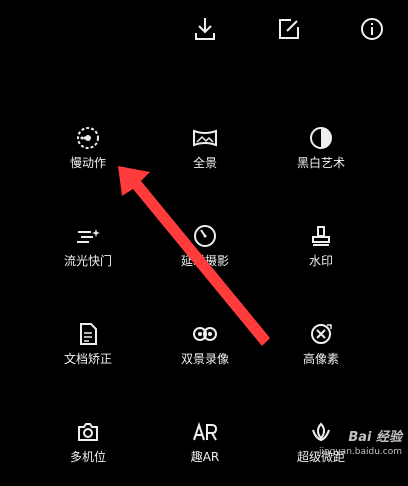  I want to click on time-lapse-icon, so click(205, 236).